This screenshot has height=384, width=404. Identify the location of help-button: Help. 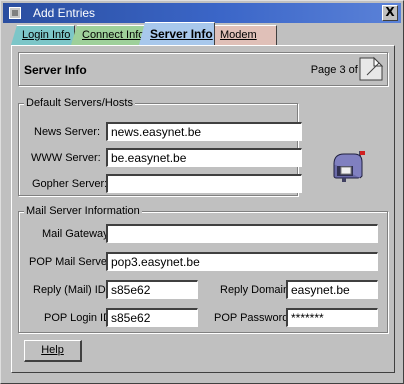
(53, 351).